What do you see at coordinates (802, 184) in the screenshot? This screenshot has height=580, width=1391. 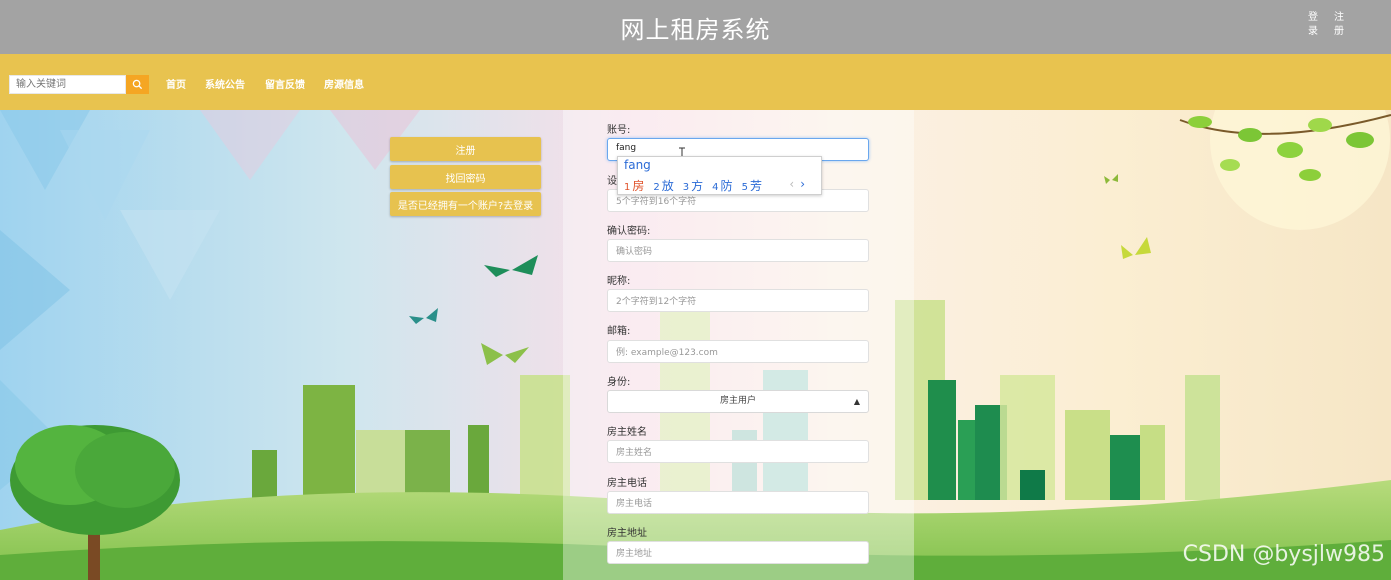 I see `chevron-right-icon: ›` at bounding box center [802, 184].